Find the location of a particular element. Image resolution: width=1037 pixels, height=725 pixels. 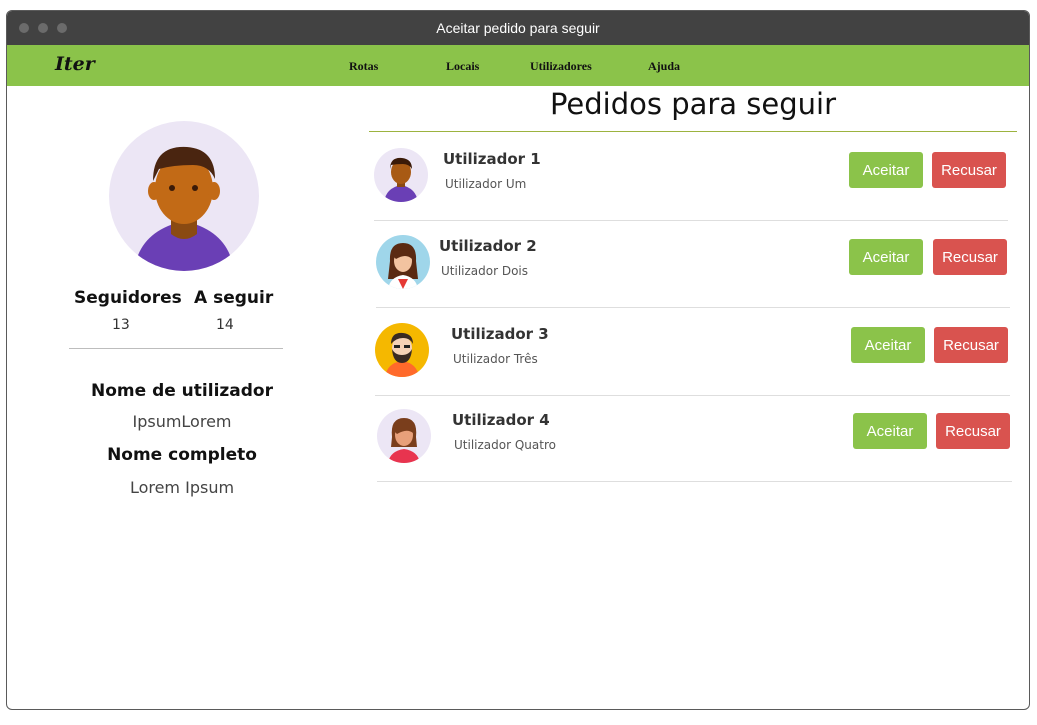

nav-item-locais: Locais is located at coordinates (462, 66).